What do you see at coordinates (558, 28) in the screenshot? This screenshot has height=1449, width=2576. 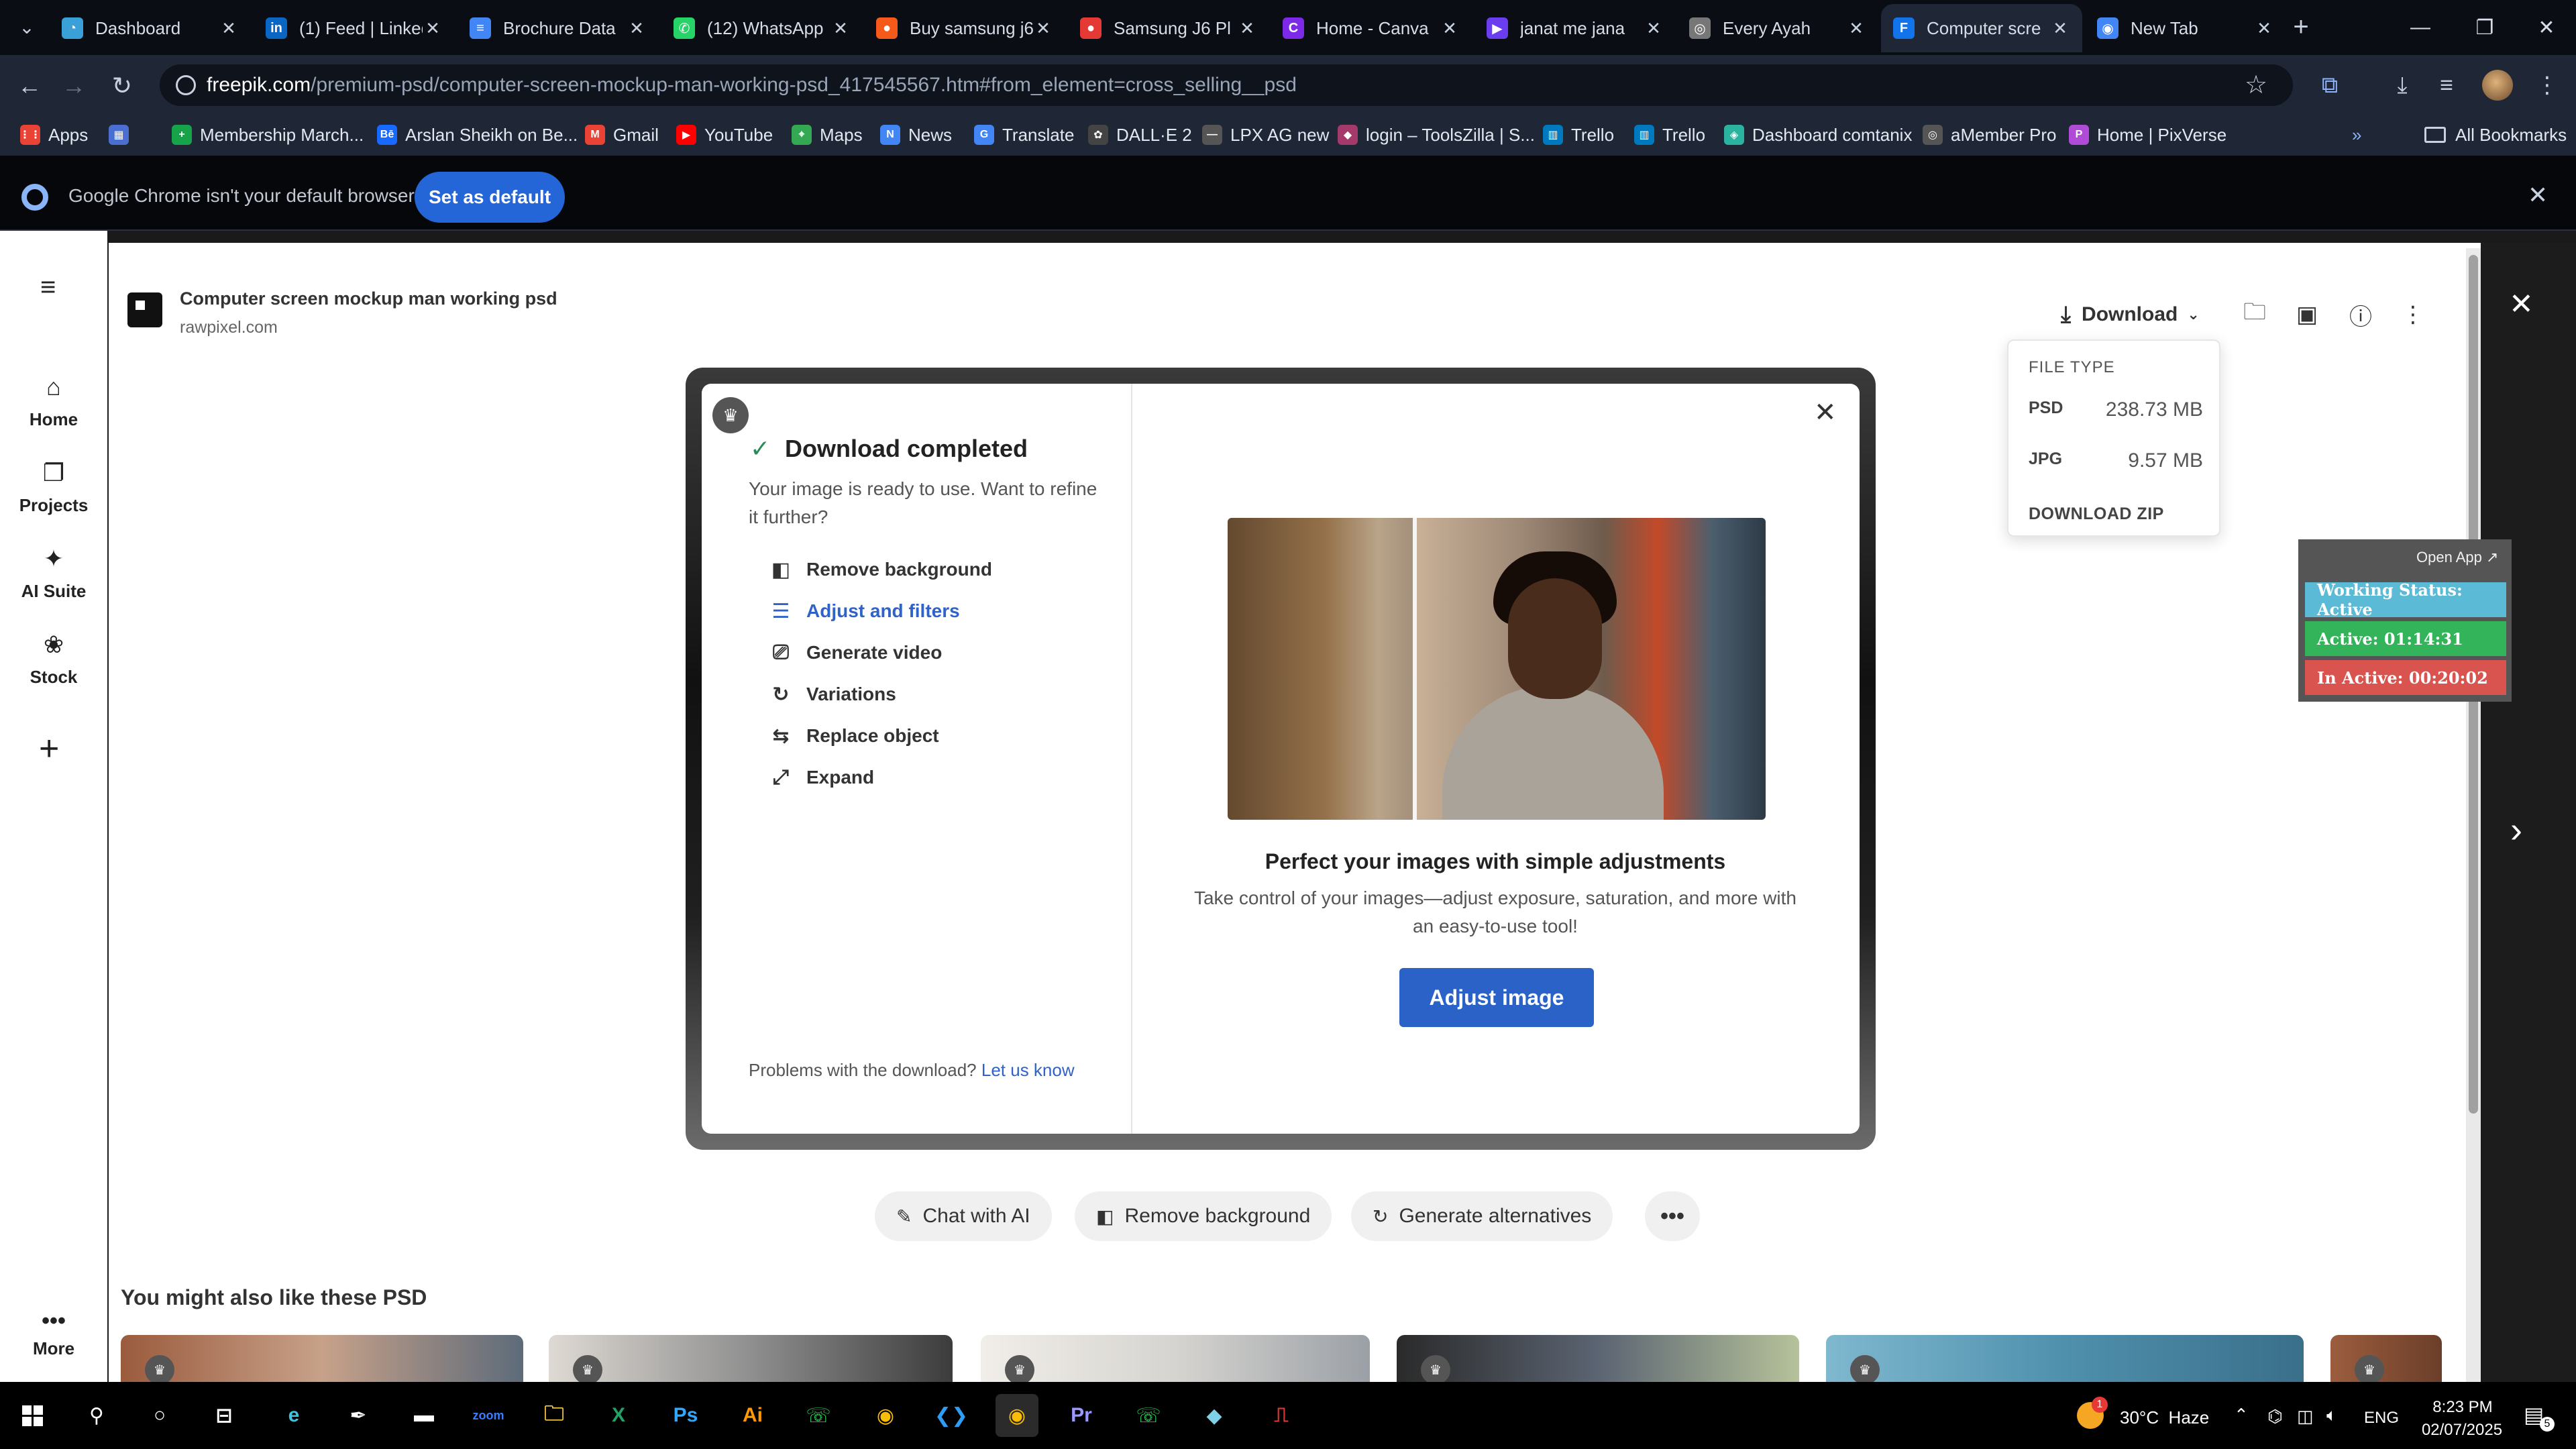 I see `tab-2: ≡ Brochure Data ✕` at bounding box center [558, 28].